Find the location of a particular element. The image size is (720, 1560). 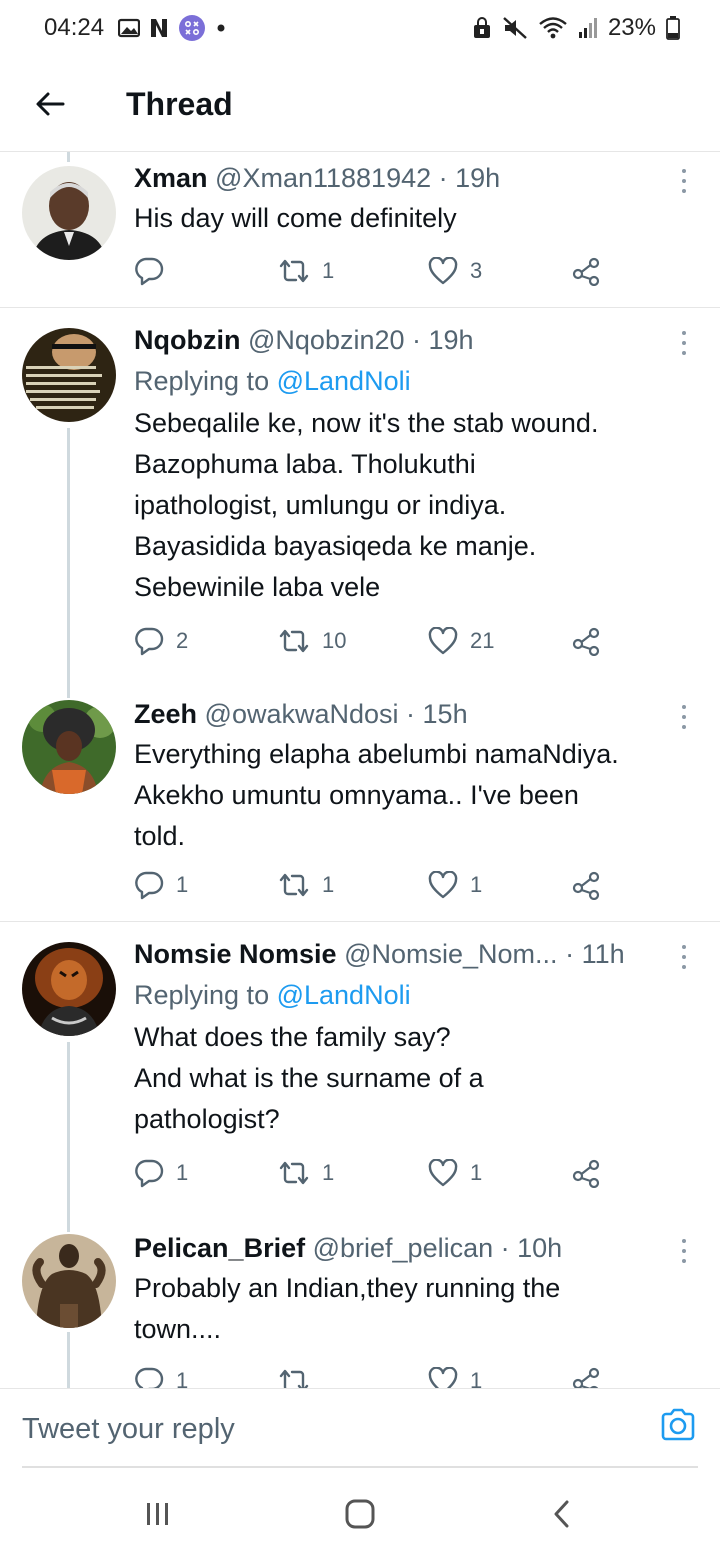

like-count: 3 is located at coordinates (476, 270).